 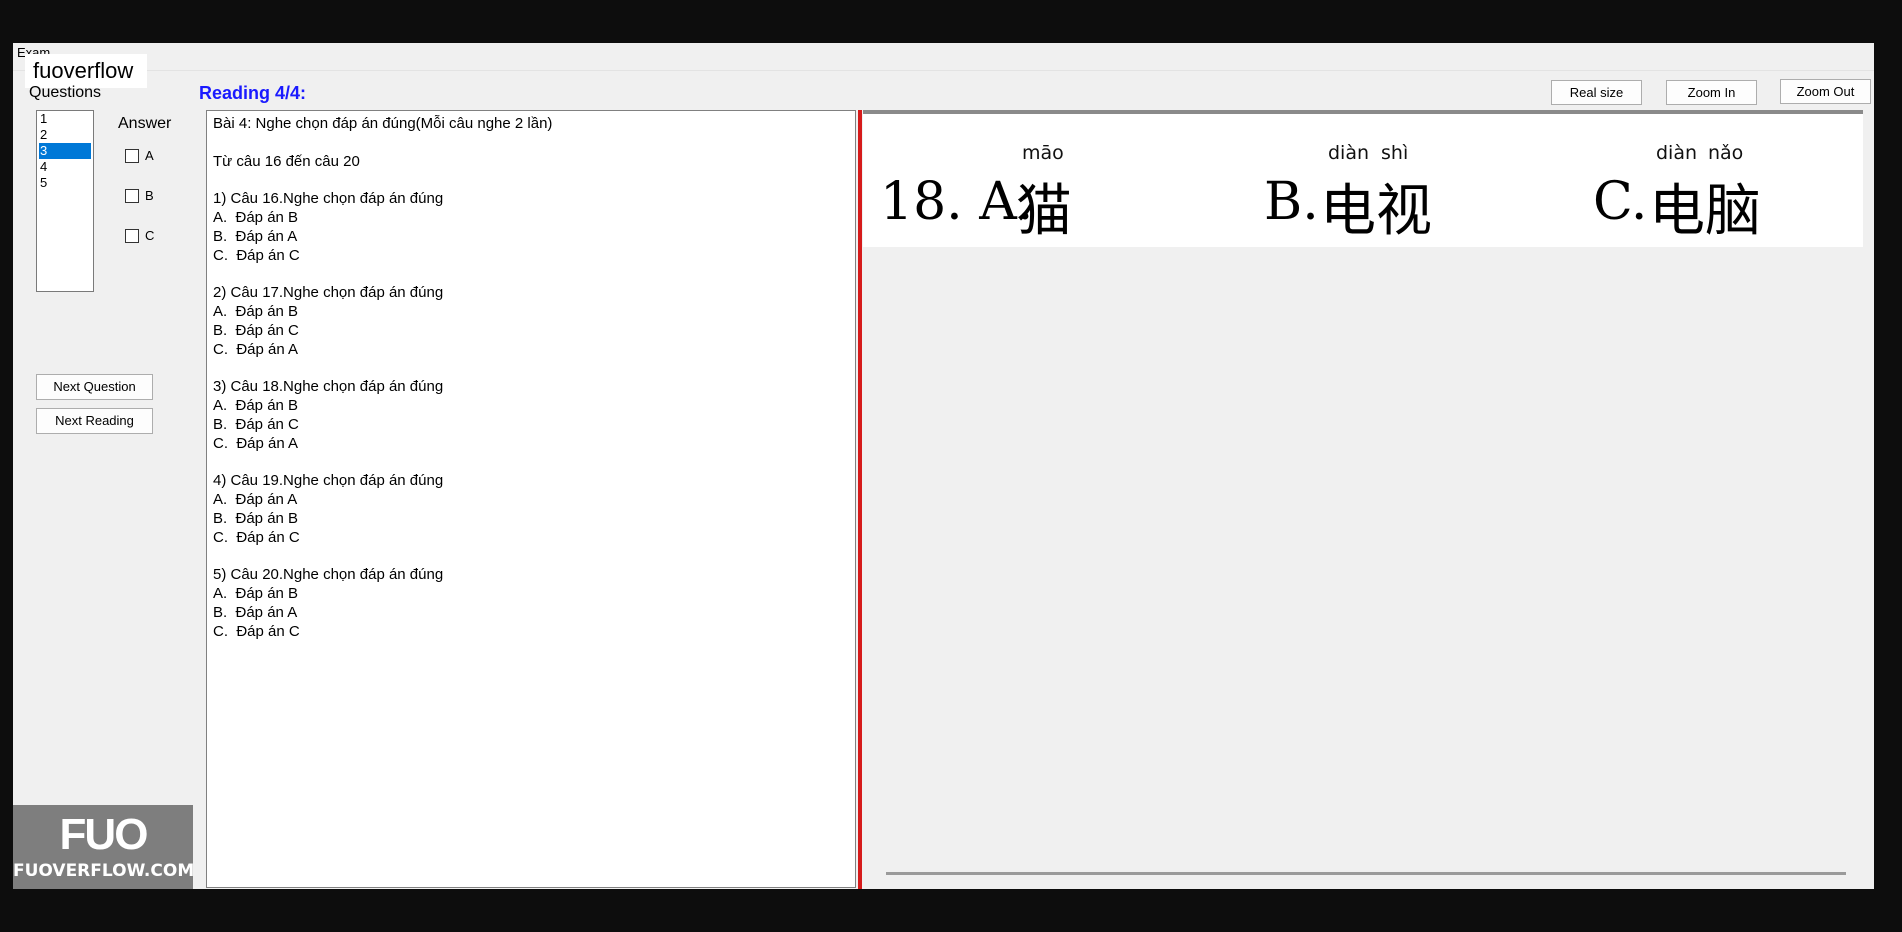 What do you see at coordinates (328, 199) in the screenshot?
I see `reading-text-line: 1) Câu 16.Nghe chọn đáp án đúng` at bounding box center [328, 199].